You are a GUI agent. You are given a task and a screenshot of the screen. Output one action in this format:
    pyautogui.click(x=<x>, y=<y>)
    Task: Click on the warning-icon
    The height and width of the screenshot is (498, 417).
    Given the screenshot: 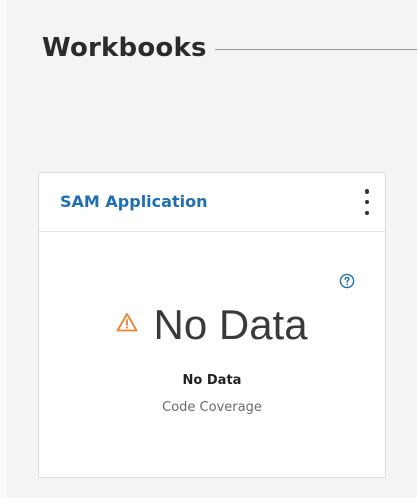 What is the action you would take?
    pyautogui.click(x=127, y=322)
    